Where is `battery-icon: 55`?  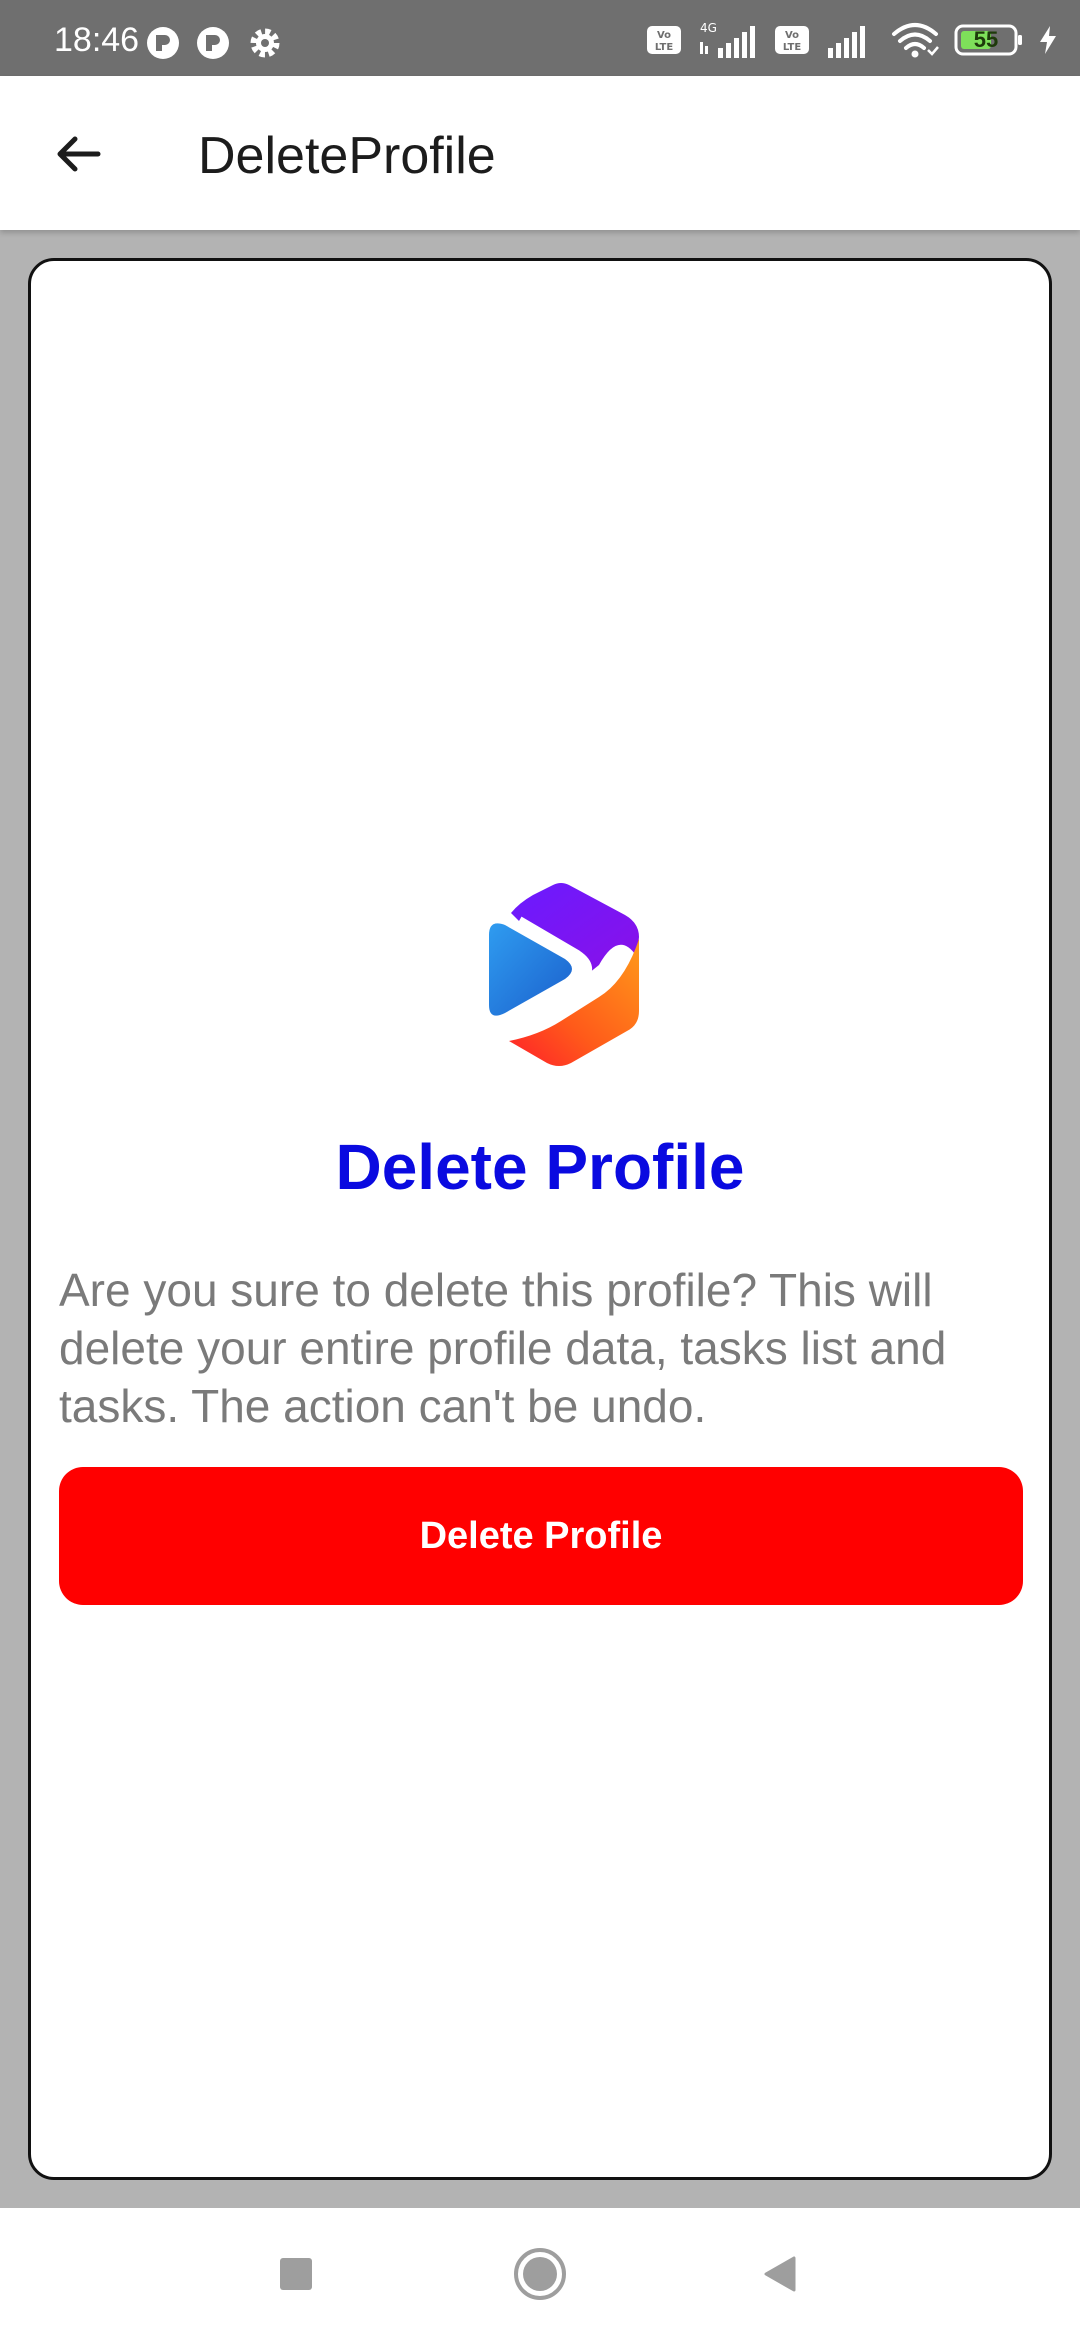 battery-icon: 55 is located at coordinates (989, 40).